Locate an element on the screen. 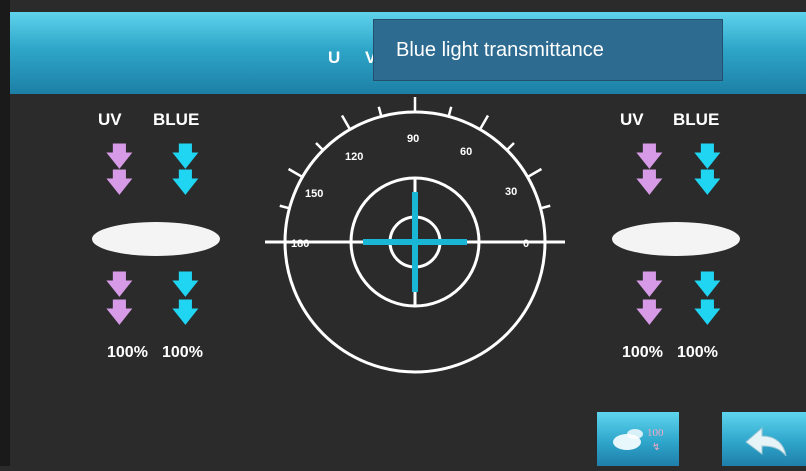  back-arrow-icon is located at coordinates (766, 441).